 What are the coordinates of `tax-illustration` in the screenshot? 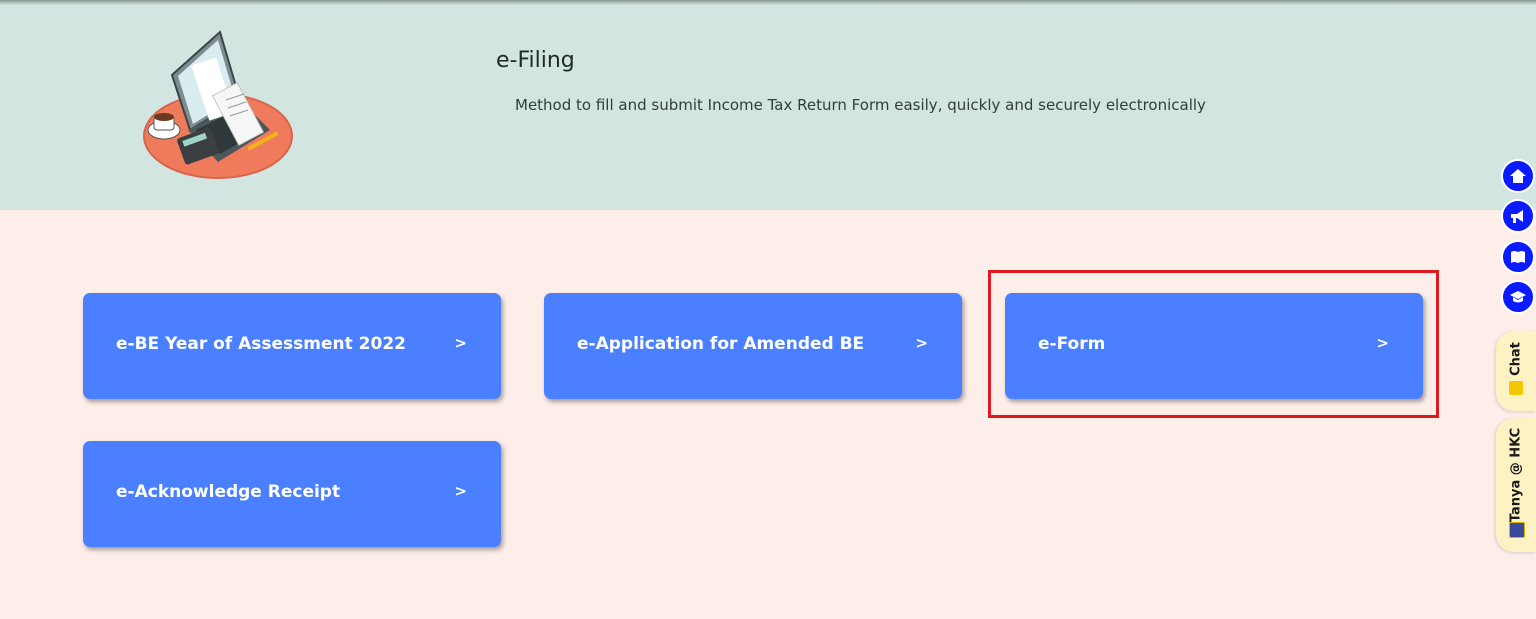 It's located at (218, 104).